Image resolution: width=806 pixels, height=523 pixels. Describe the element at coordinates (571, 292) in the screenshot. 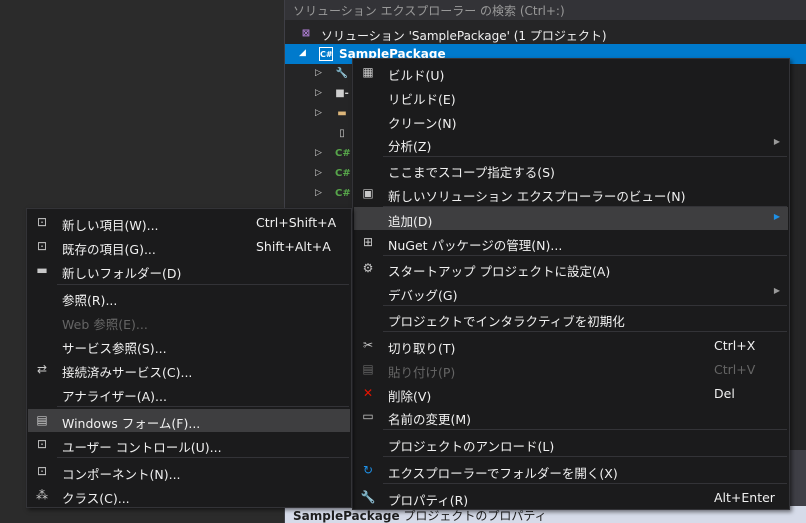

I see `menu-item-debug: デバッグ(G) ▶` at that location.